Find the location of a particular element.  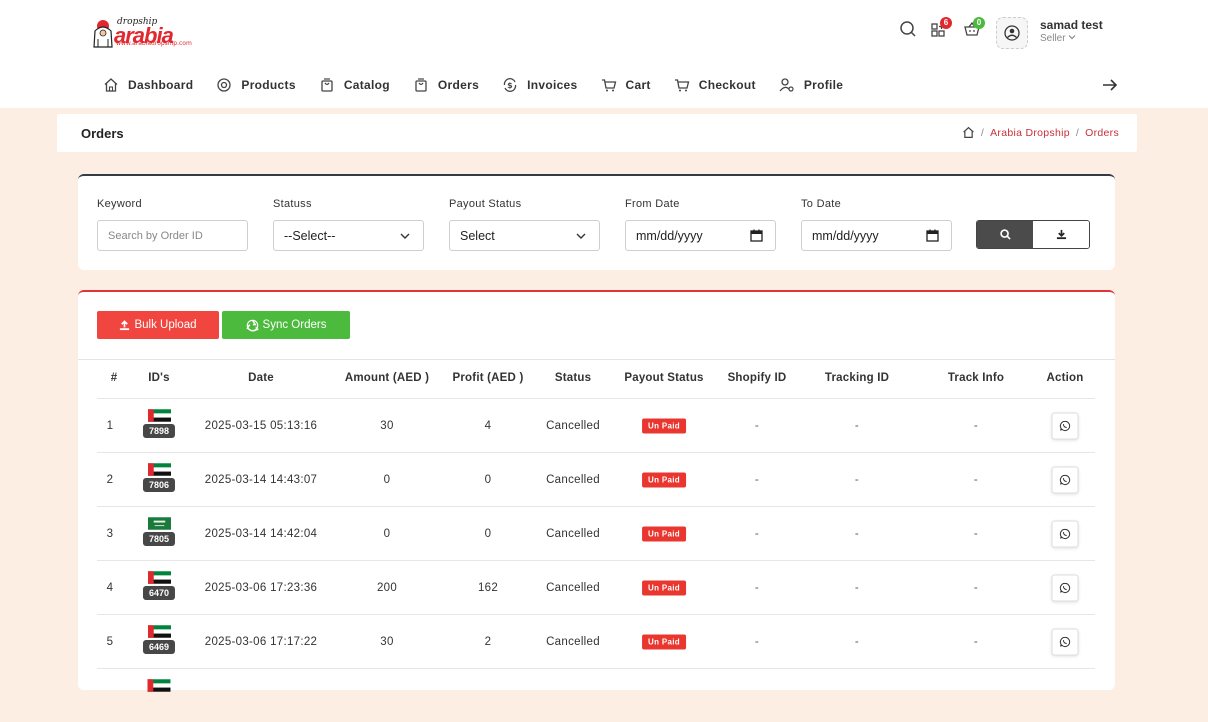

user-role-dropdown: Seller is located at coordinates (1058, 38).